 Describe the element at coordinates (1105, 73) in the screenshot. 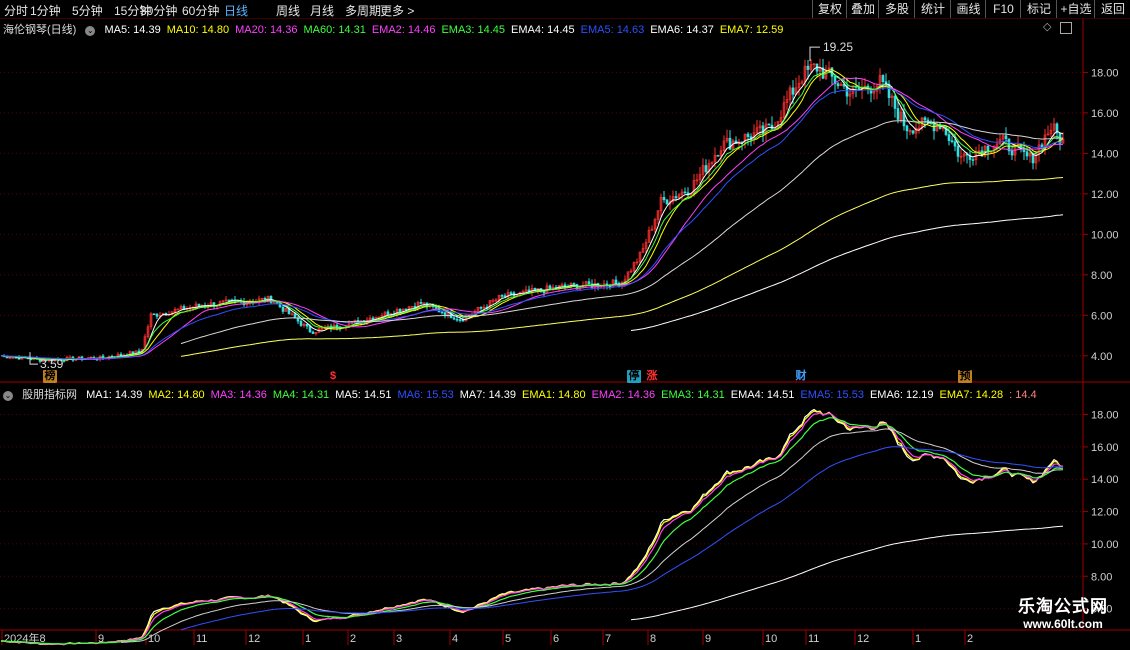

I see `main-y-label: 18.00` at that location.